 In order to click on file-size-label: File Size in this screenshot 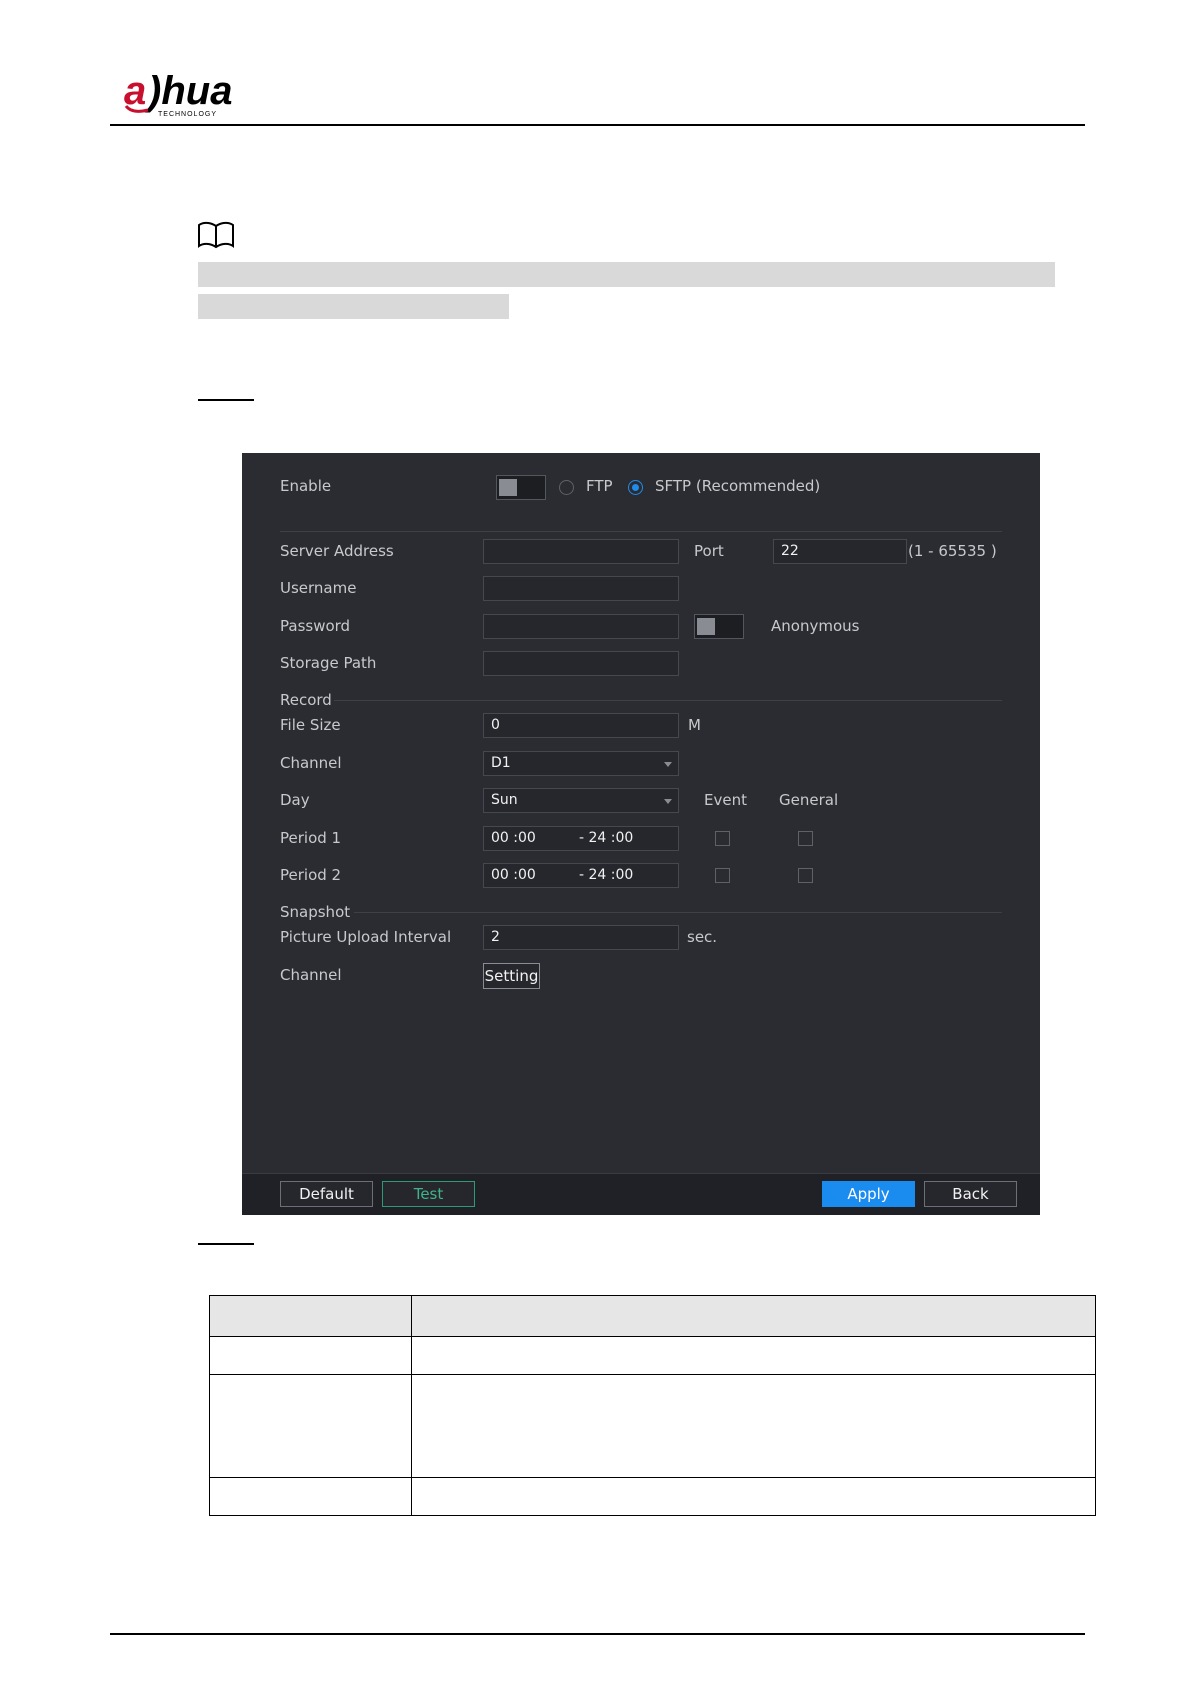, I will do `click(310, 725)`.